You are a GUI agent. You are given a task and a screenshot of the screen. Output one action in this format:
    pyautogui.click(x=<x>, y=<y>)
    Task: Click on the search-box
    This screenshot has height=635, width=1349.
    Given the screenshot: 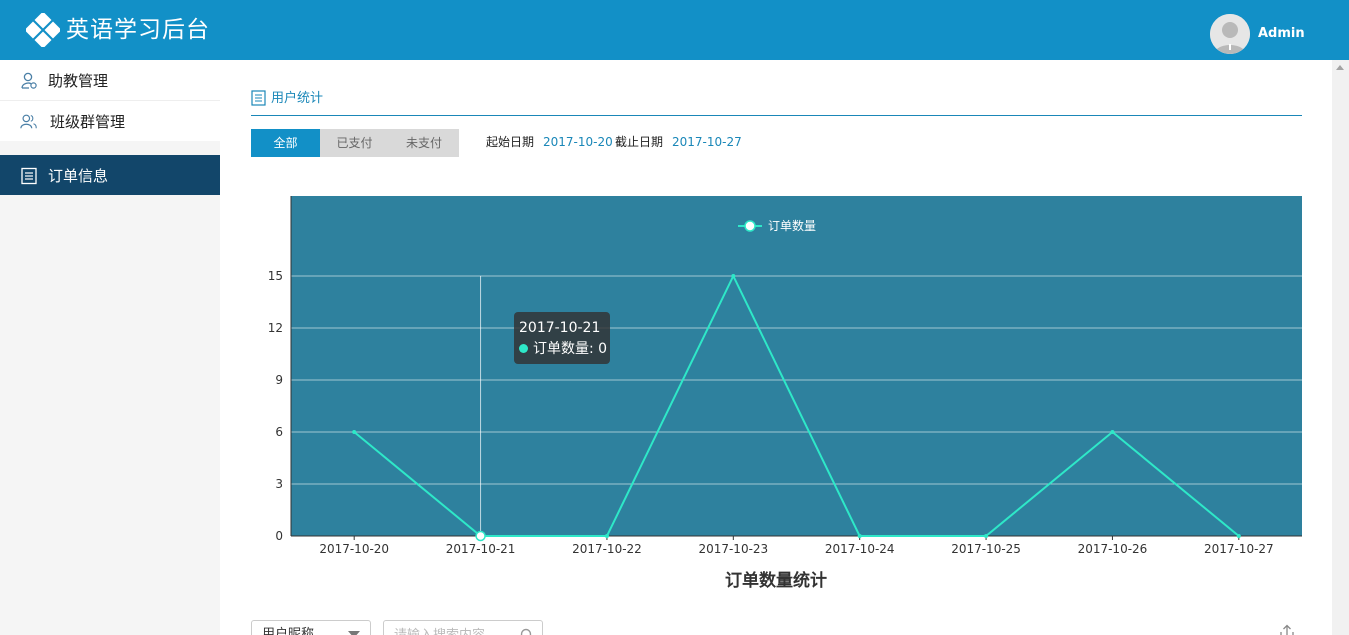 What is the action you would take?
    pyautogui.click(x=463, y=627)
    